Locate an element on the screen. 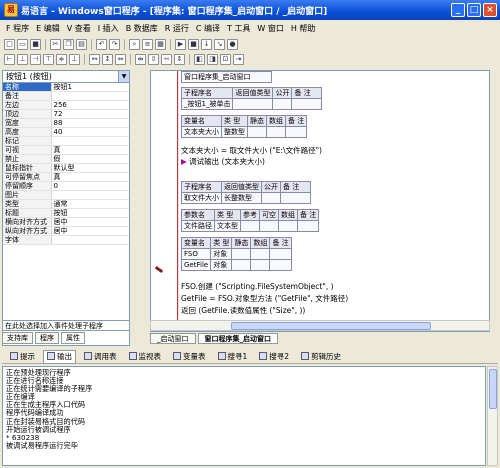  property-row: 横向对齐方式 居中 is located at coordinates (66, 222).